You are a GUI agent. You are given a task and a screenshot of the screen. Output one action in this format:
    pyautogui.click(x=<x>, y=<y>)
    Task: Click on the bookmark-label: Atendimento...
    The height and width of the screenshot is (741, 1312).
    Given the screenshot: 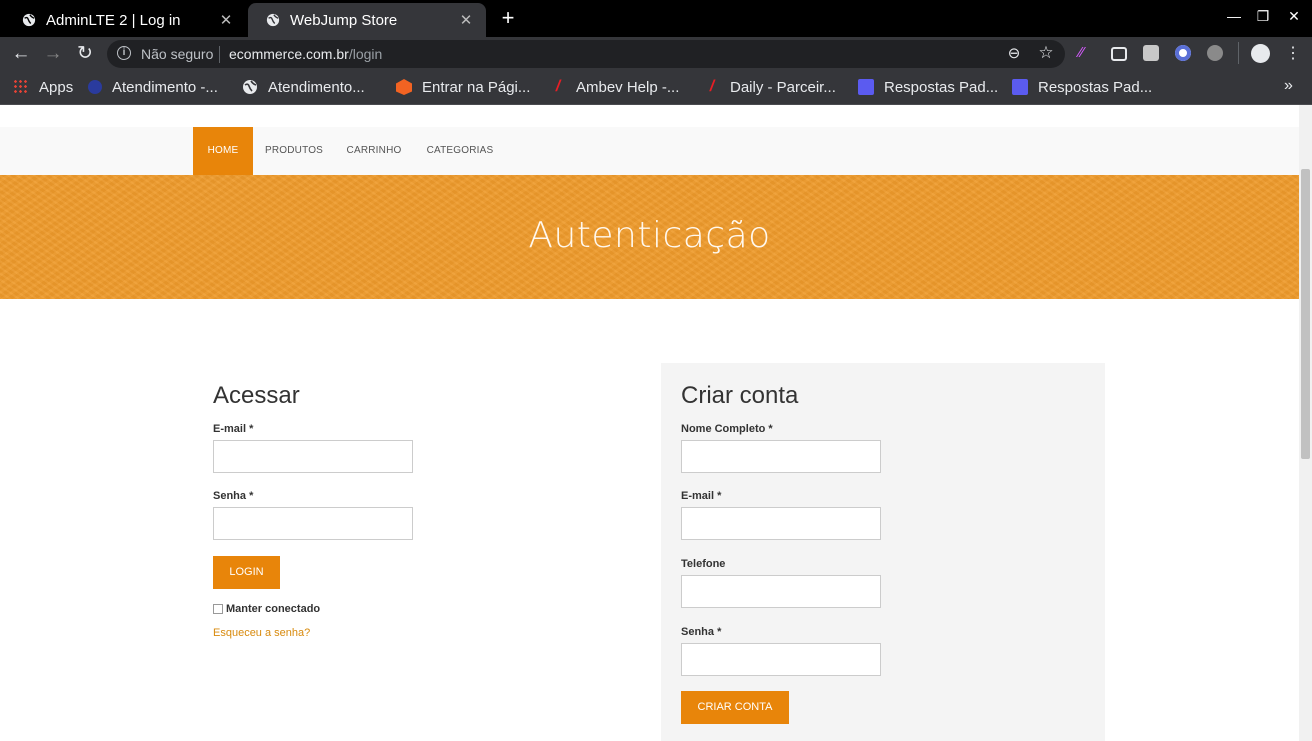 What is the action you would take?
    pyautogui.click(x=316, y=87)
    